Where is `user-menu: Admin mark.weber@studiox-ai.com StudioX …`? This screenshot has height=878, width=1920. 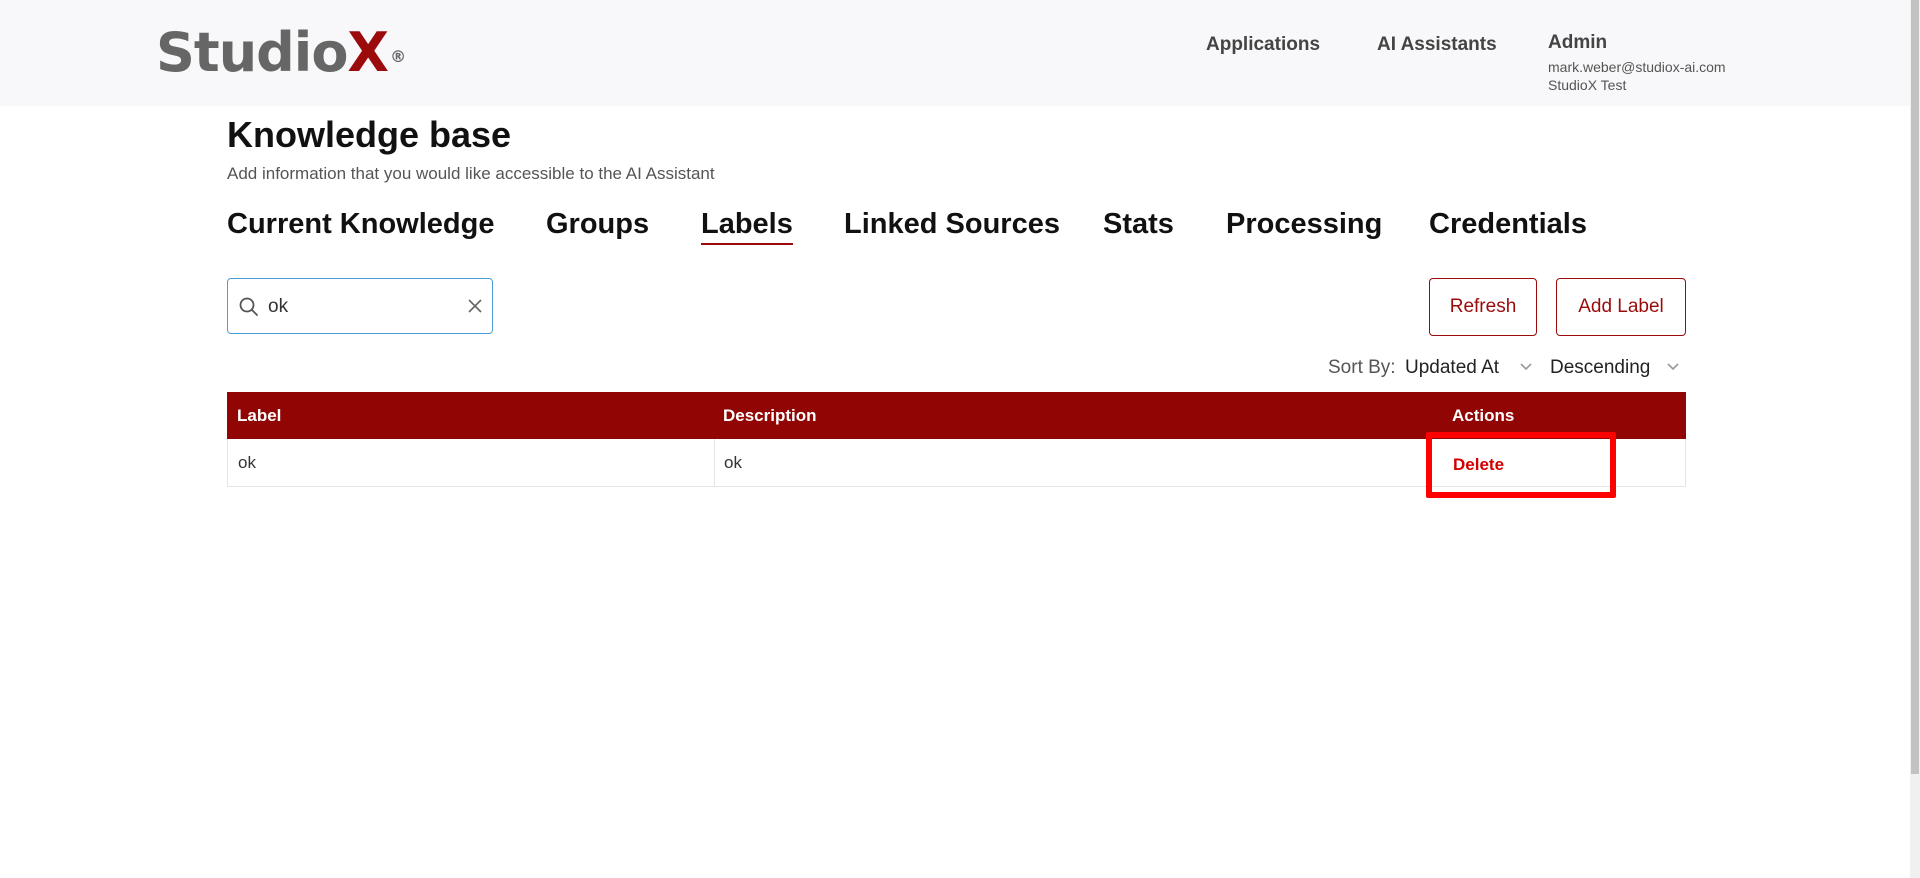
user-menu: Admin mark.weber@studiox-ai.com StudioX … is located at coordinates (1637, 63).